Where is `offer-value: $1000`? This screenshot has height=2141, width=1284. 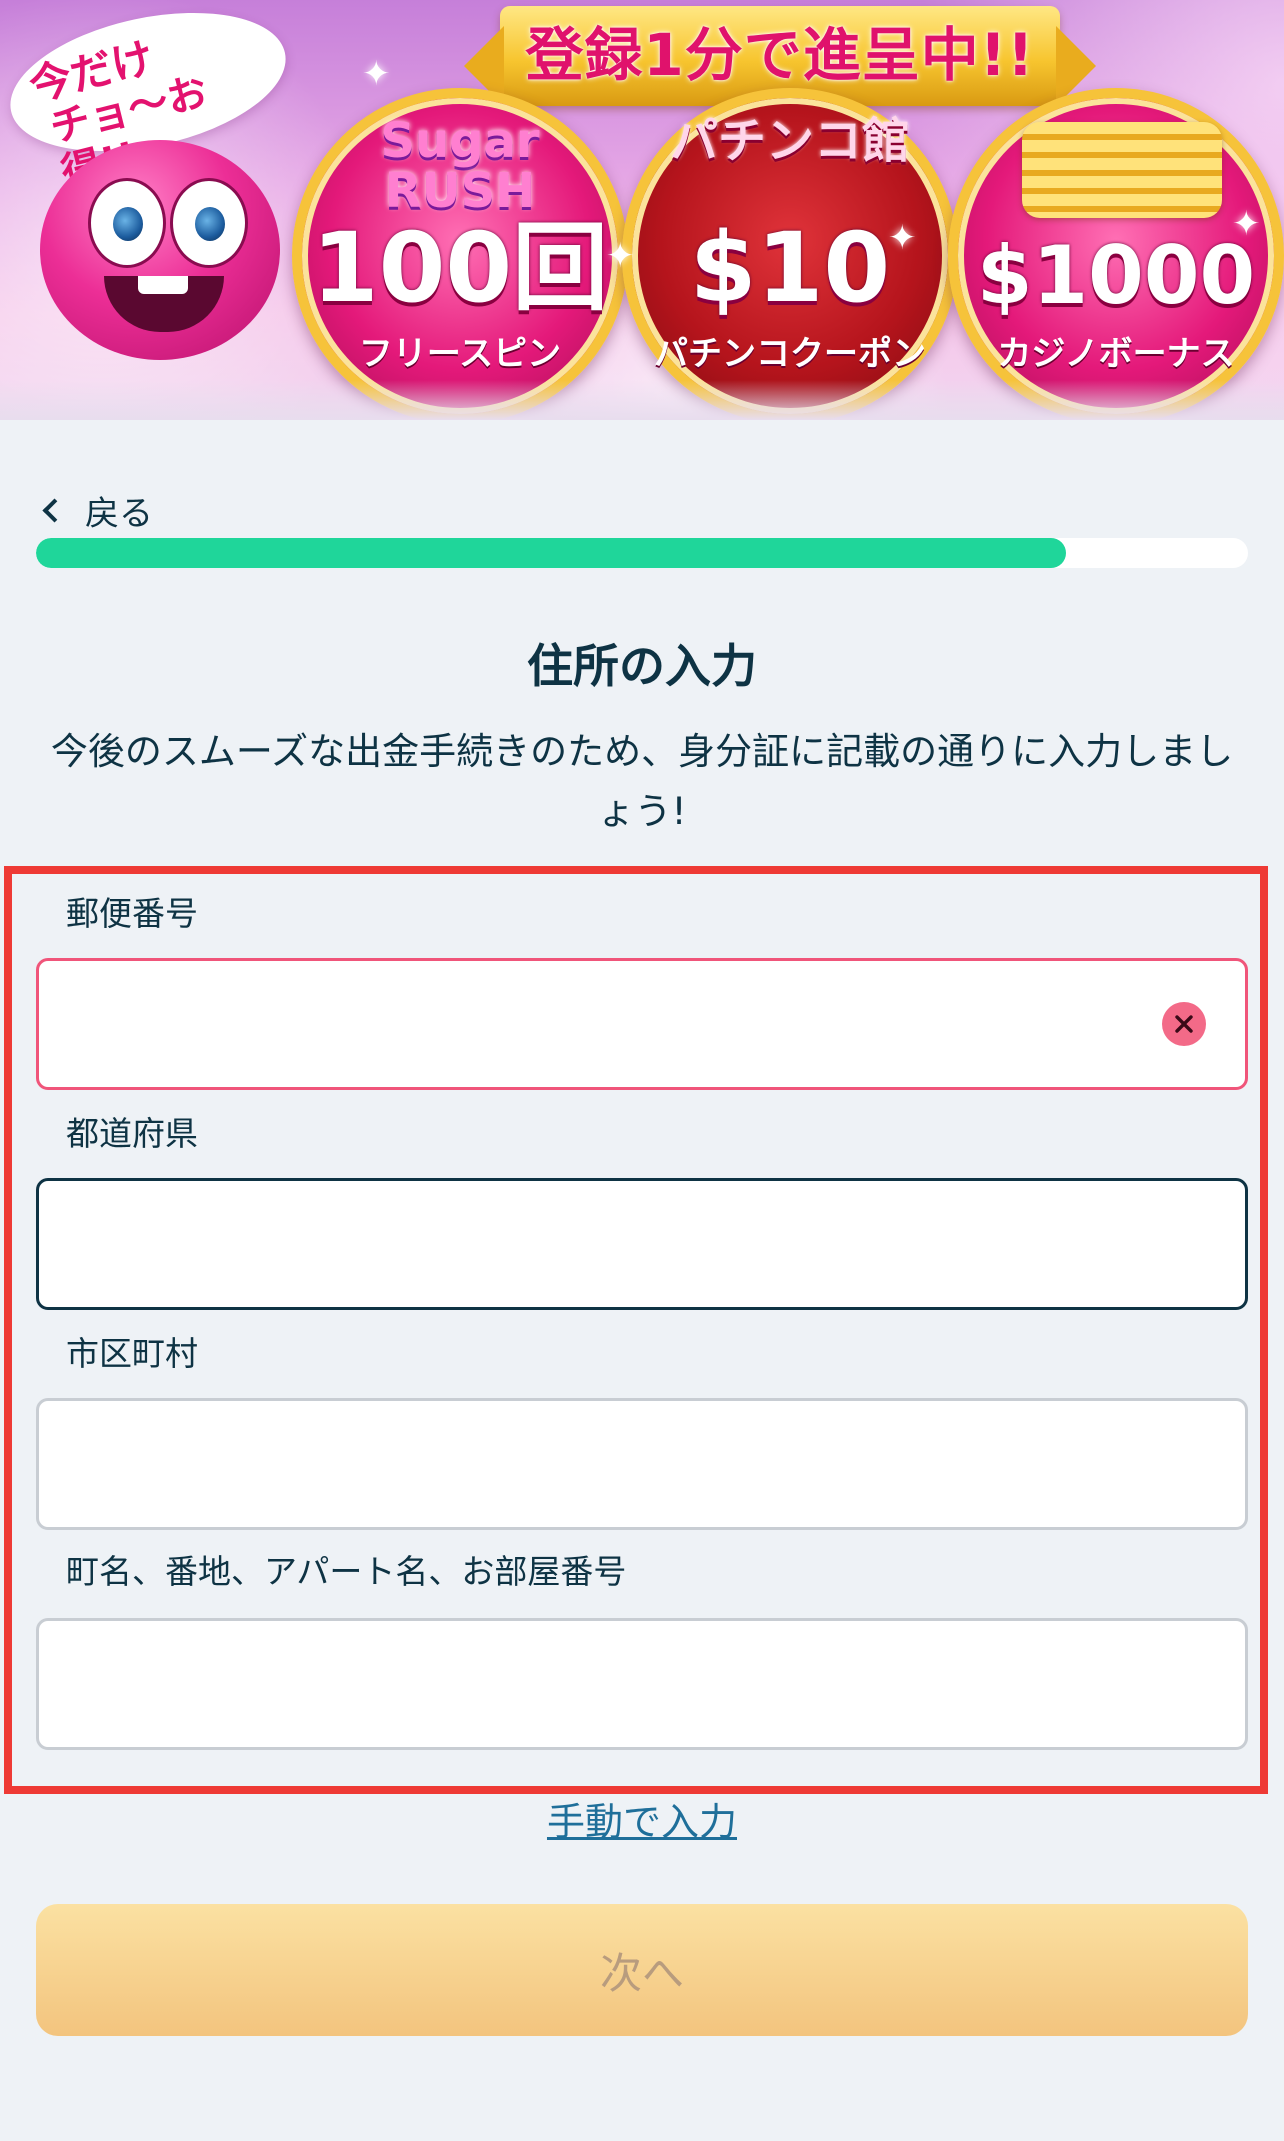
offer-value: $1000 is located at coordinates (1116, 275).